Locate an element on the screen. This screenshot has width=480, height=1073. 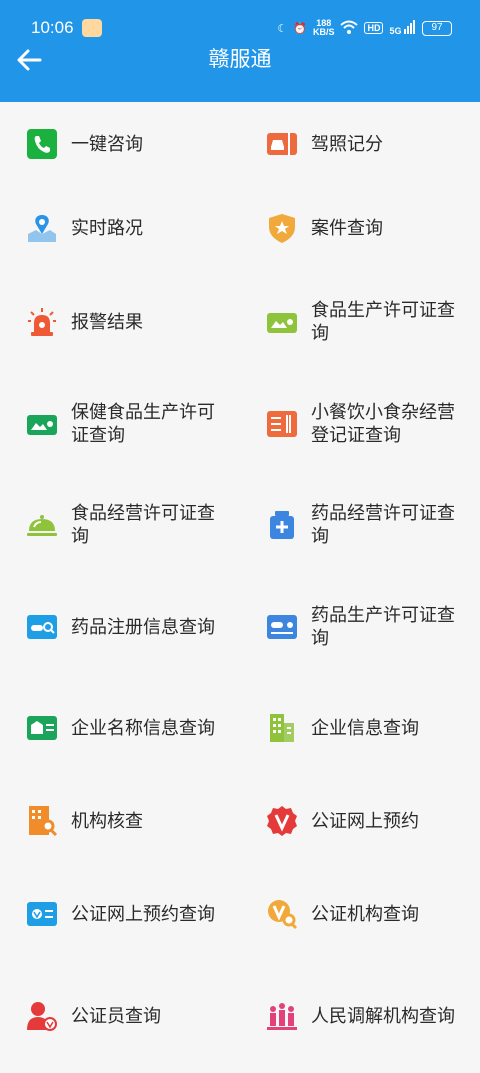
alarm-clock-icon: ⏰ is located at coordinates (300, 28).